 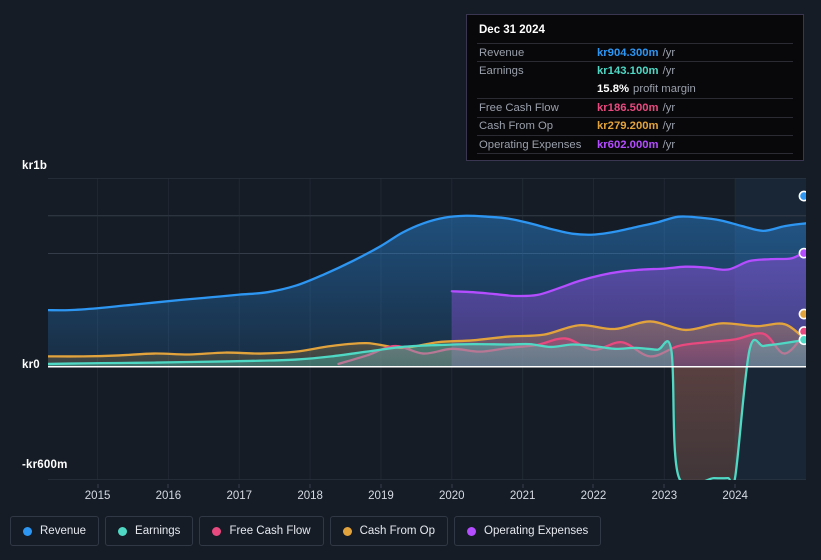 What do you see at coordinates (669, 71) in the screenshot?
I see `tooltip-unit-earnings: /yr` at bounding box center [669, 71].